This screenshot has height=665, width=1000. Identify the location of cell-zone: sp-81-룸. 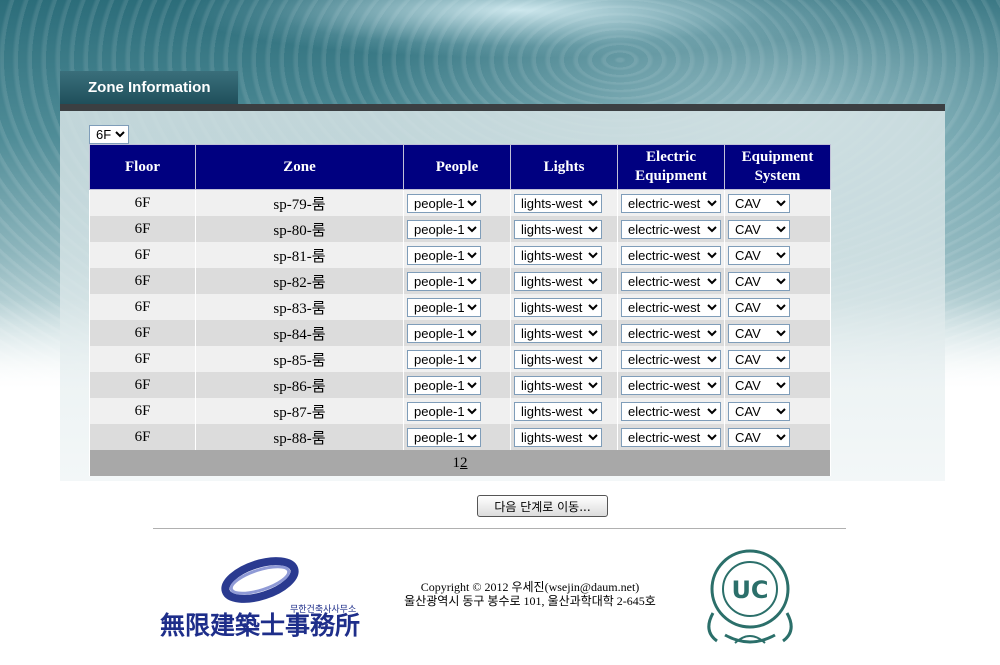
(299, 255).